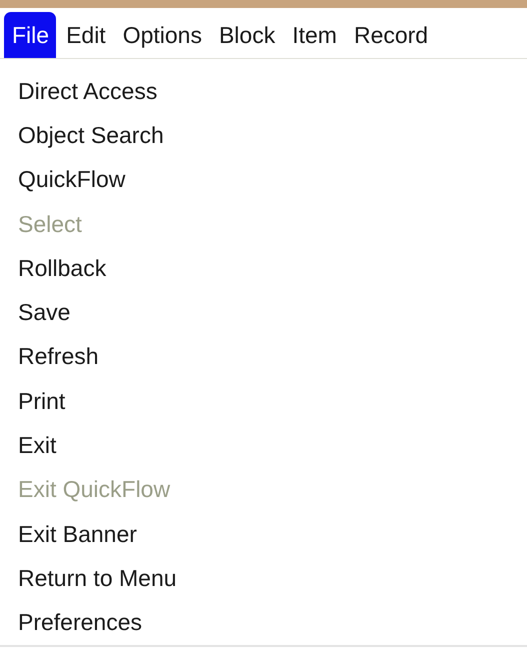 This screenshot has height=649, width=527. Describe the element at coordinates (80, 622) in the screenshot. I see `menu-item: Preferences` at that location.